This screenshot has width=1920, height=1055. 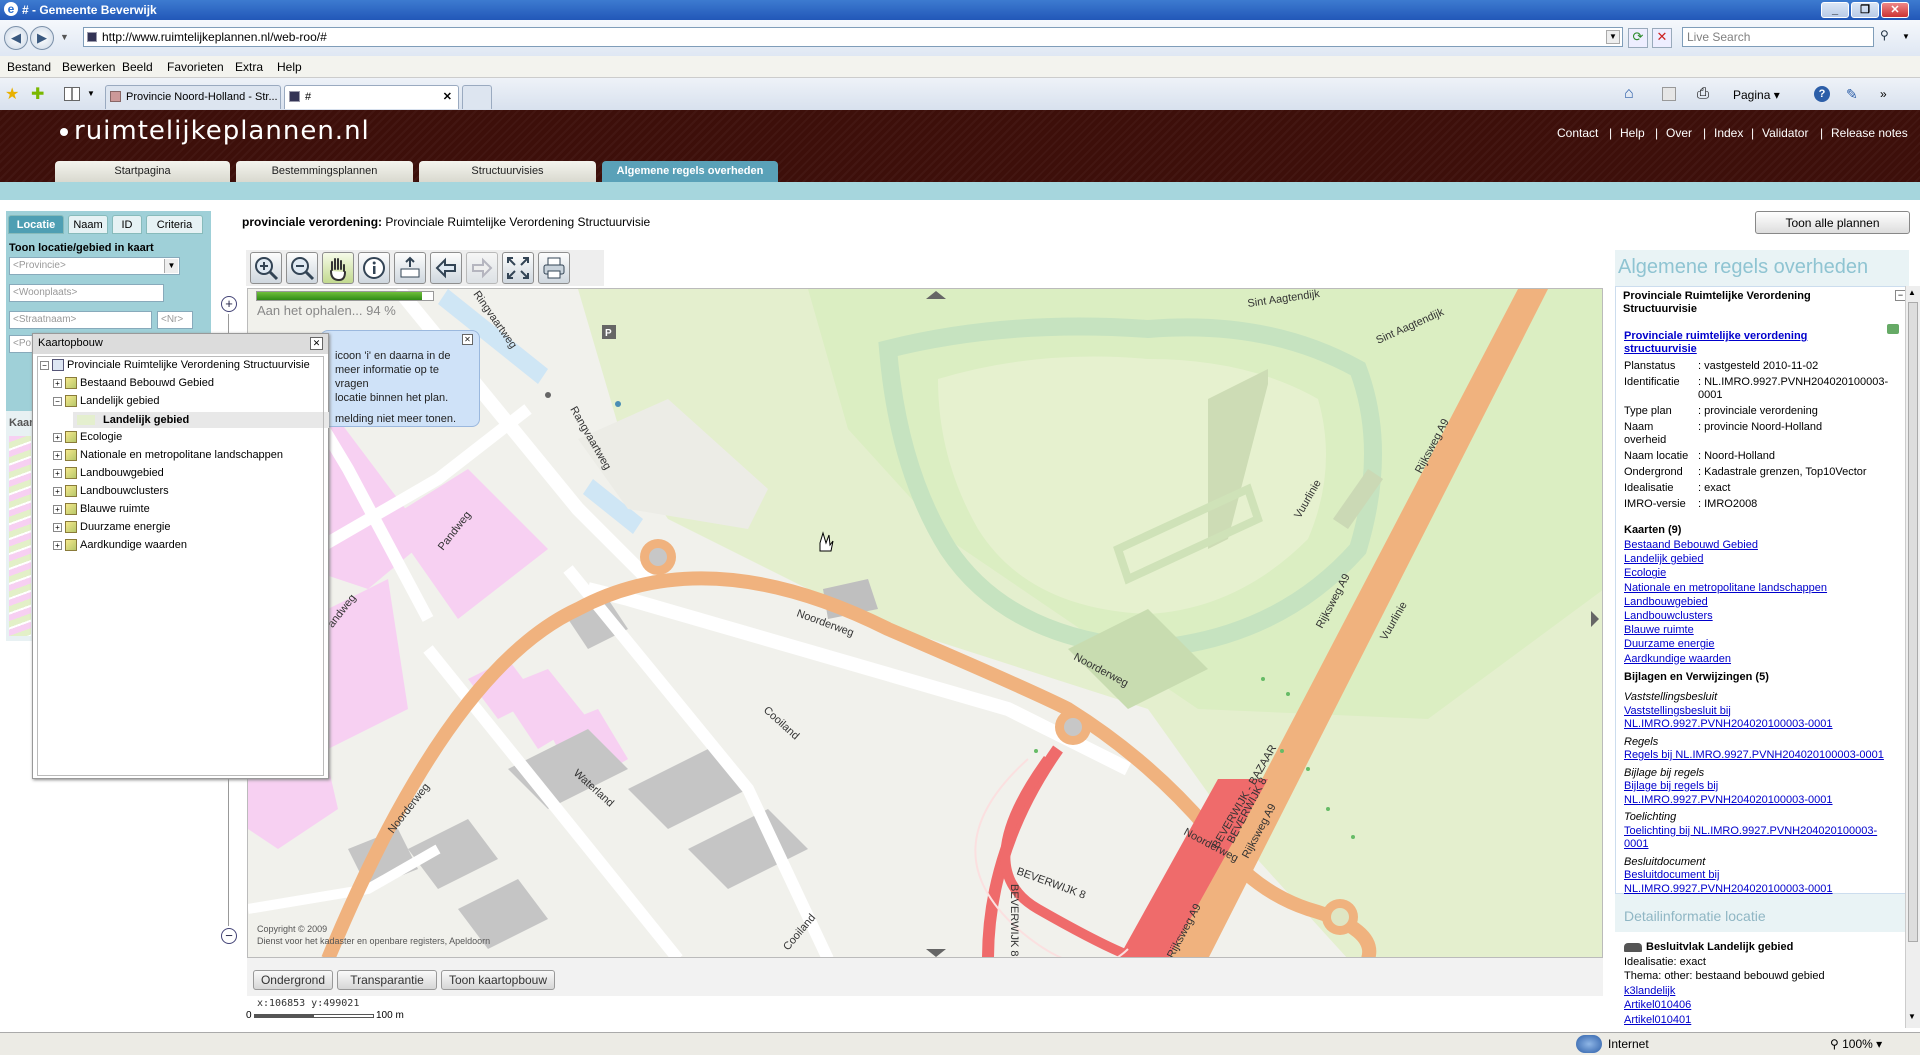 I want to click on zoom-level: ⚲ 100% ▾, so click(x=1856, y=1044).